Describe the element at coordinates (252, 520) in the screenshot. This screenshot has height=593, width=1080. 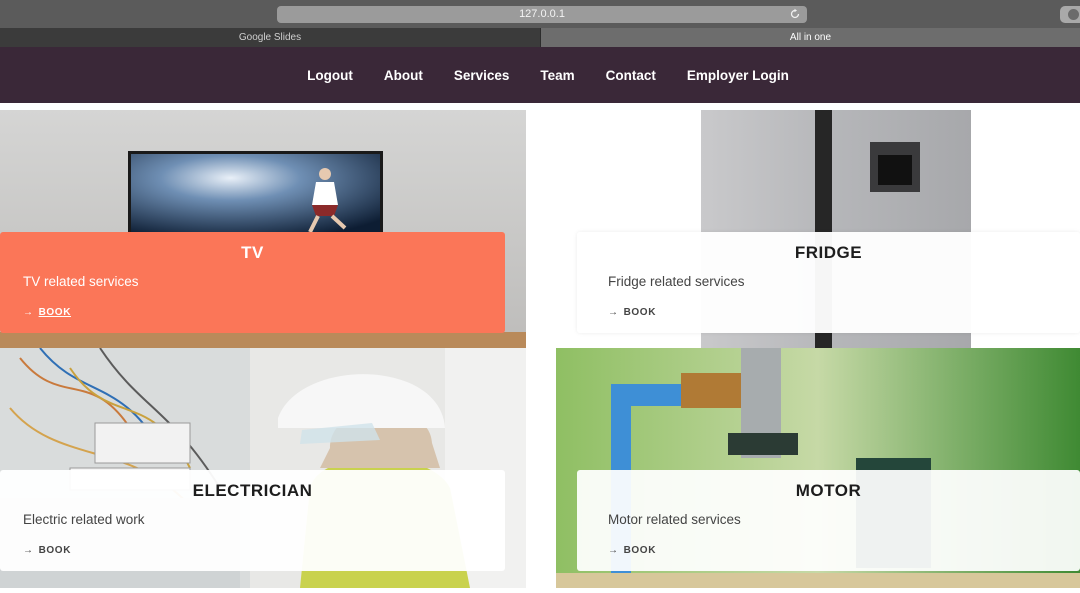
I see `electrician-service-card: ELECTRICIAN Electric related work → BOOK` at that location.